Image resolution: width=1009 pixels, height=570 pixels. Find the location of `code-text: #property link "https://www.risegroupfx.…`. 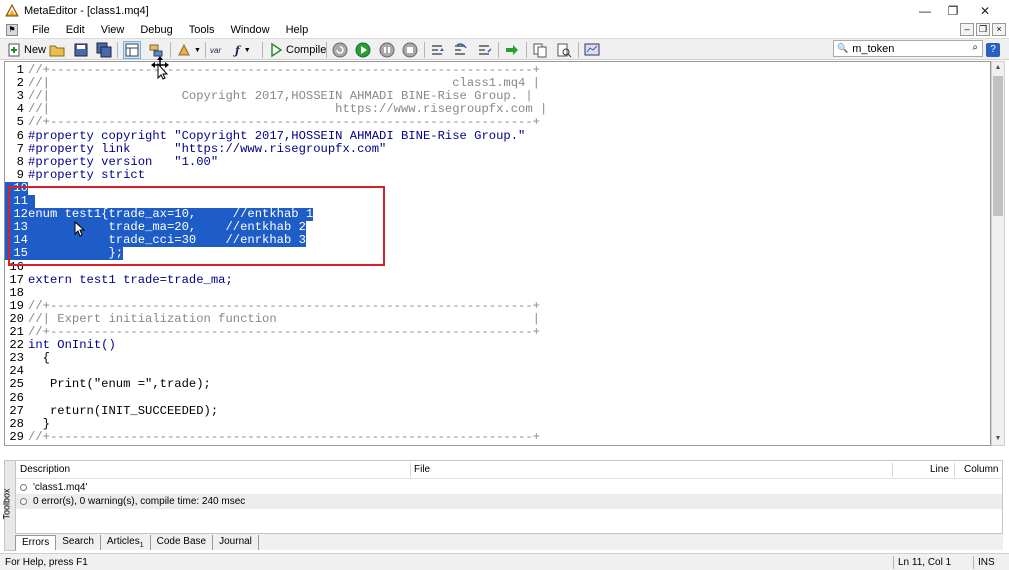

code-text: #property link "https://www.risegroupfx.… is located at coordinates (207, 148).